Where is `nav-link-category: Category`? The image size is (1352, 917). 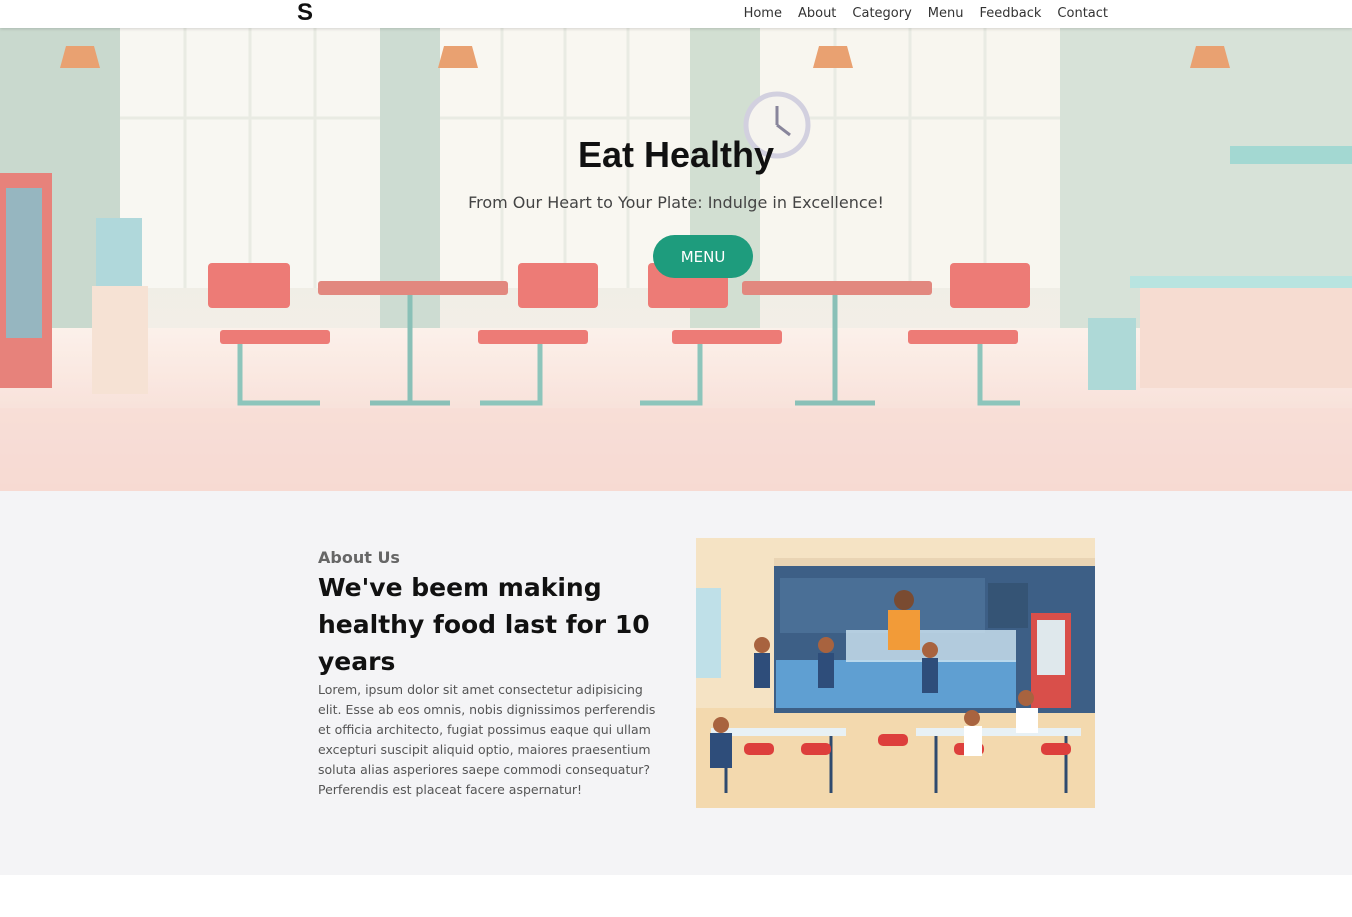 nav-link-category: Category is located at coordinates (881, 13).